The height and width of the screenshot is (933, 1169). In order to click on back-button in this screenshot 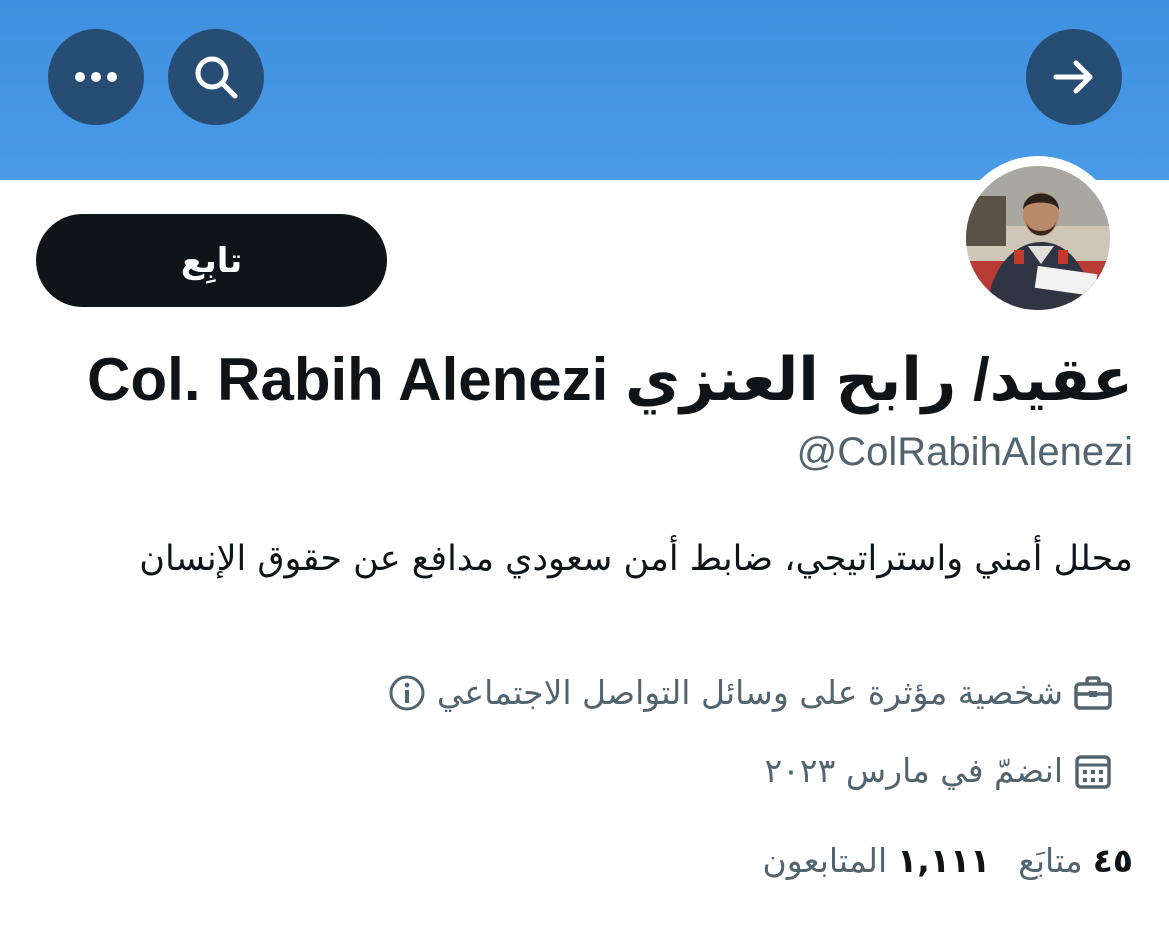, I will do `click(1074, 77)`.